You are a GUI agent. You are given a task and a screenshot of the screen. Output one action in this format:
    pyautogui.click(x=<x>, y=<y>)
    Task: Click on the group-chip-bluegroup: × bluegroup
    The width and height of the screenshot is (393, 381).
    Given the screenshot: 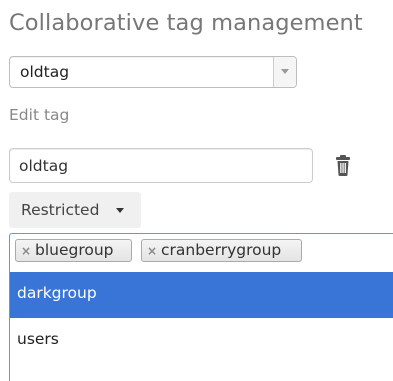 What is the action you would take?
    pyautogui.click(x=73, y=250)
    